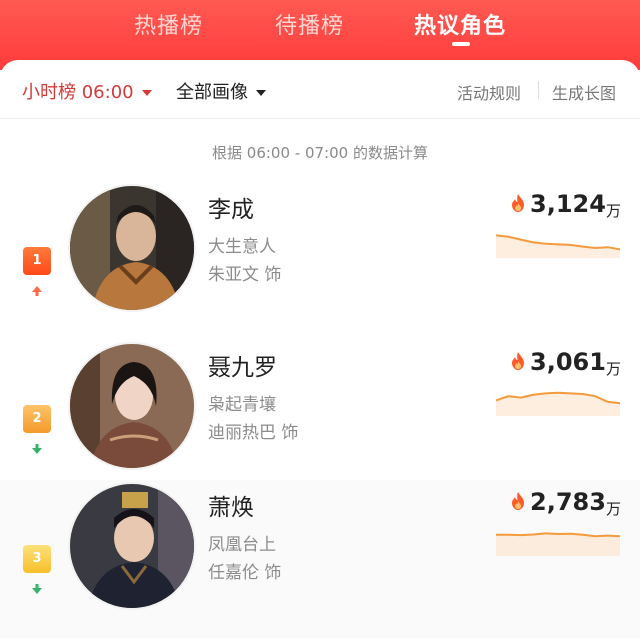 The width and height of the screenshot is (640, 640). I want to click on data-basis-text: 根据 06:00 - 07:00 的数据计算, so click(320, 153).